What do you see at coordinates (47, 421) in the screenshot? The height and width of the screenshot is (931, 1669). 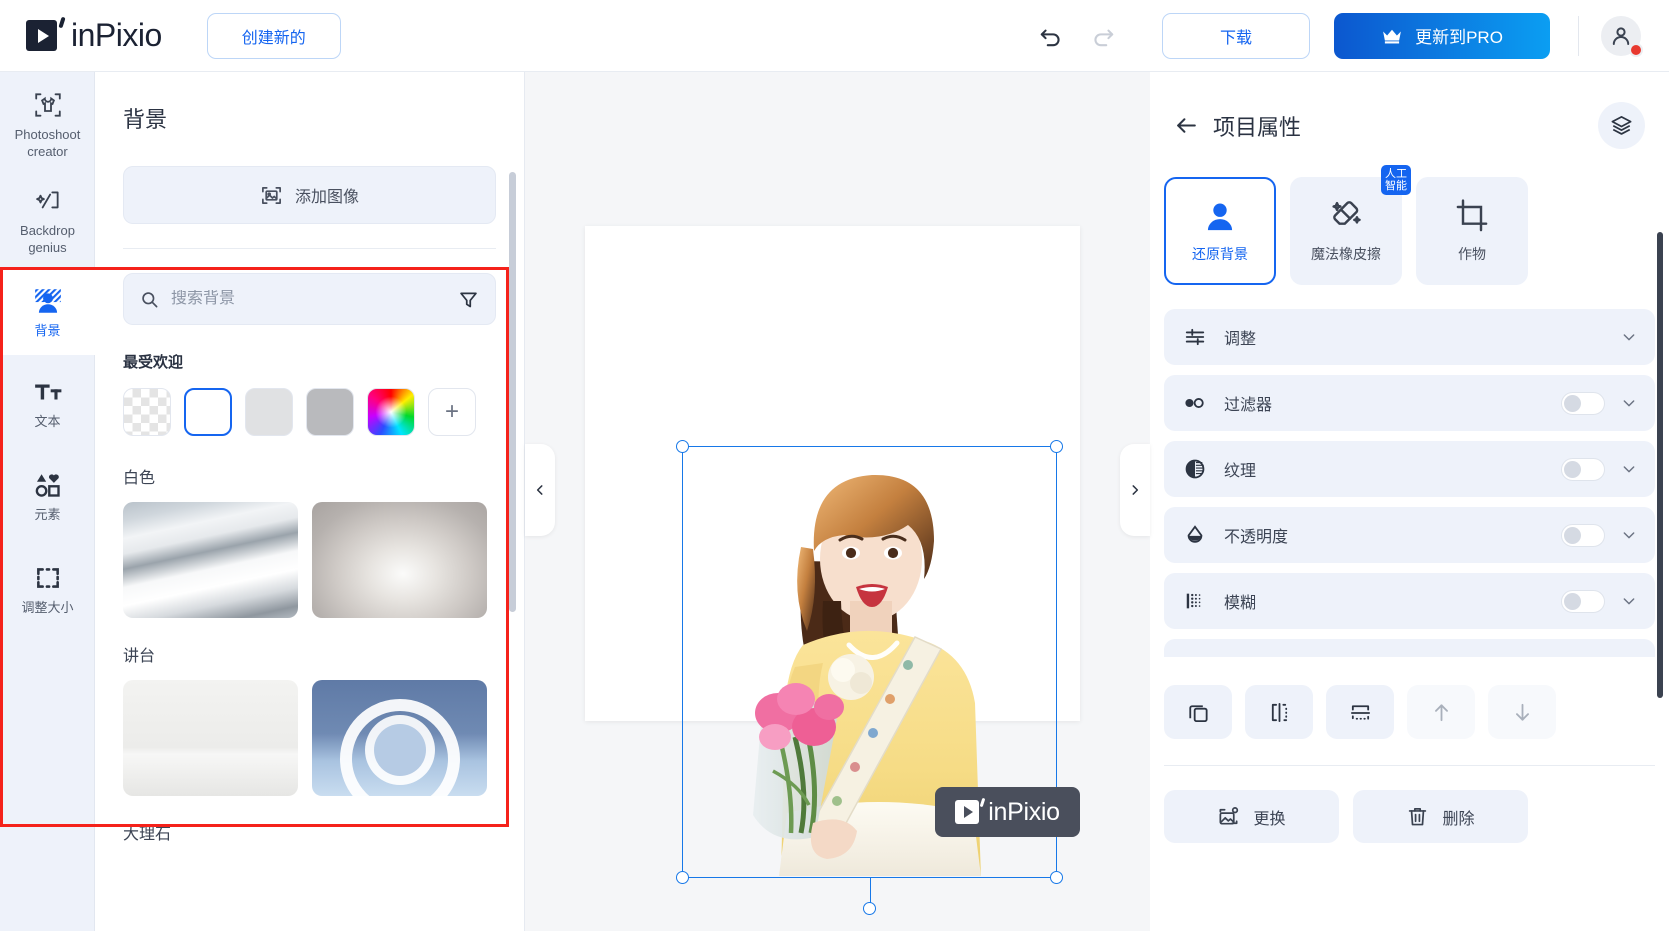 I see `sidebar-label: 文本` at bounding box center [47, 421].